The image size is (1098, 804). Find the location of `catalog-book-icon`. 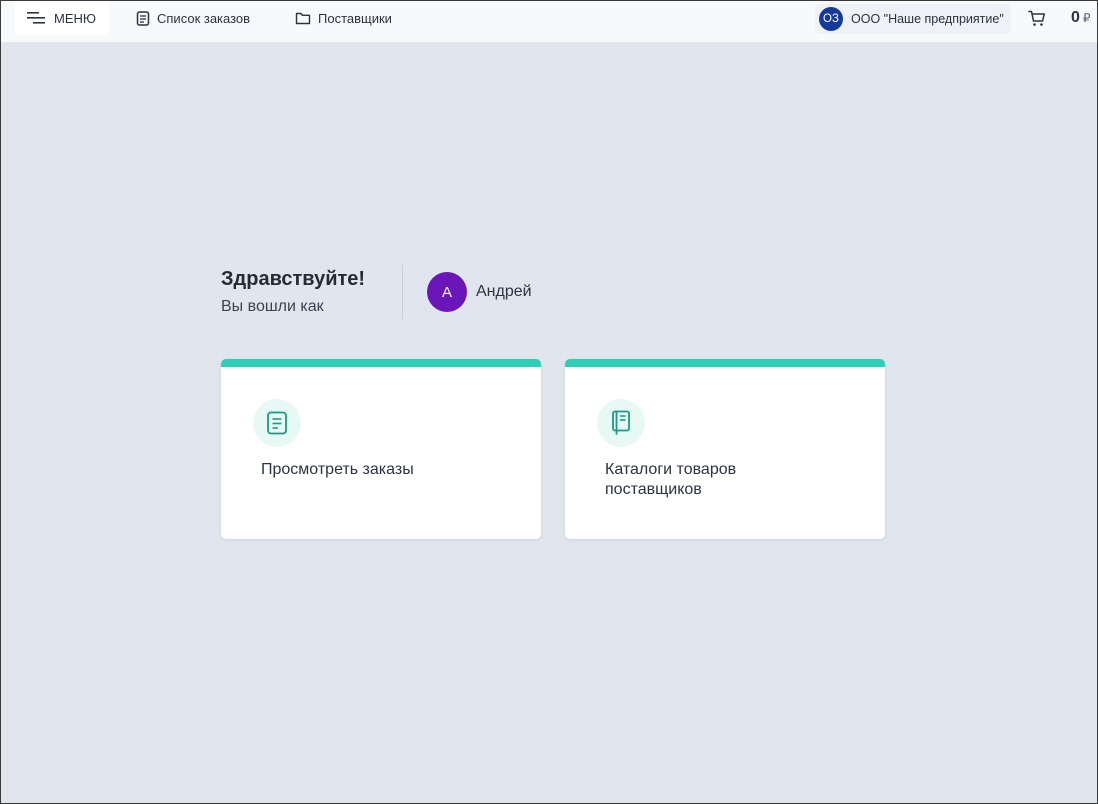

catalog-book-icon is located at coordinates (621, 422).